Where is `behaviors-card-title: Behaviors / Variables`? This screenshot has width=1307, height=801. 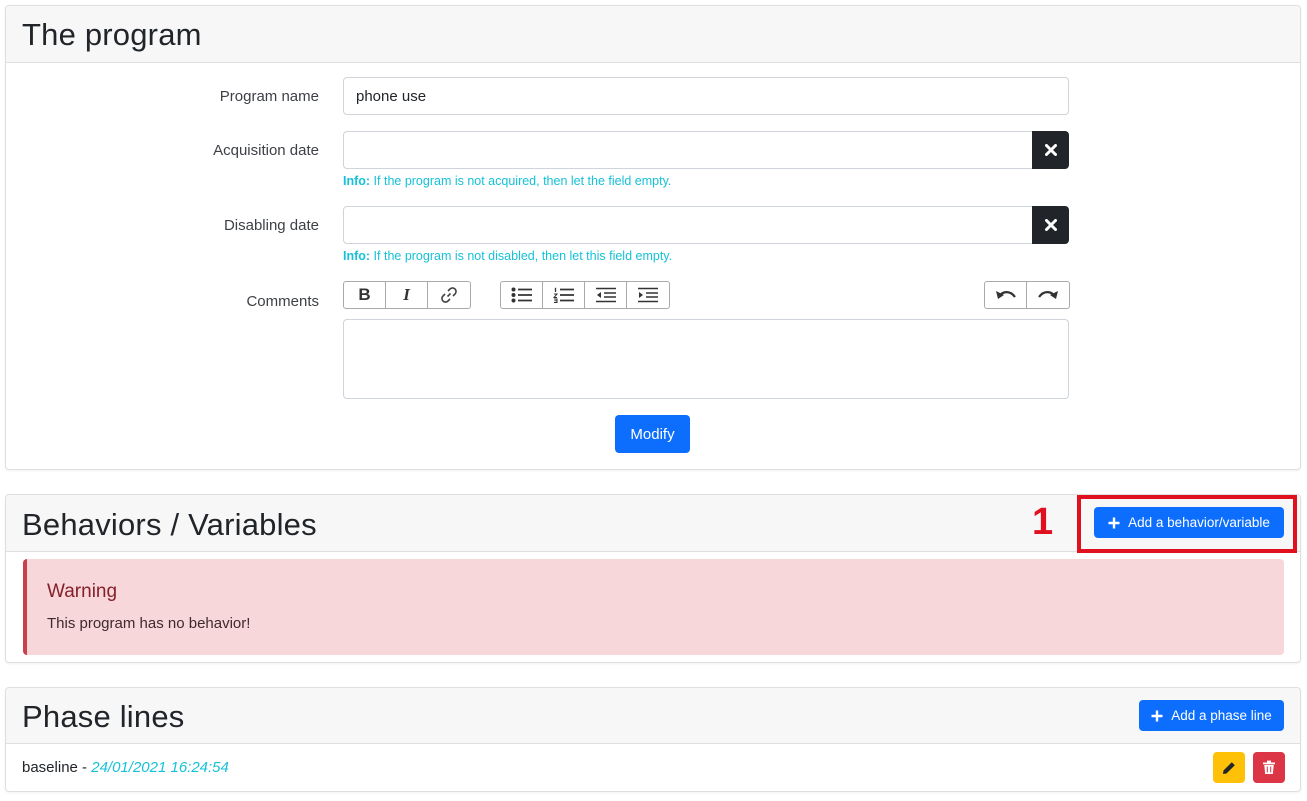
behaviors-card-title: Behaviors / Variables is located at coordinates (169, 524).